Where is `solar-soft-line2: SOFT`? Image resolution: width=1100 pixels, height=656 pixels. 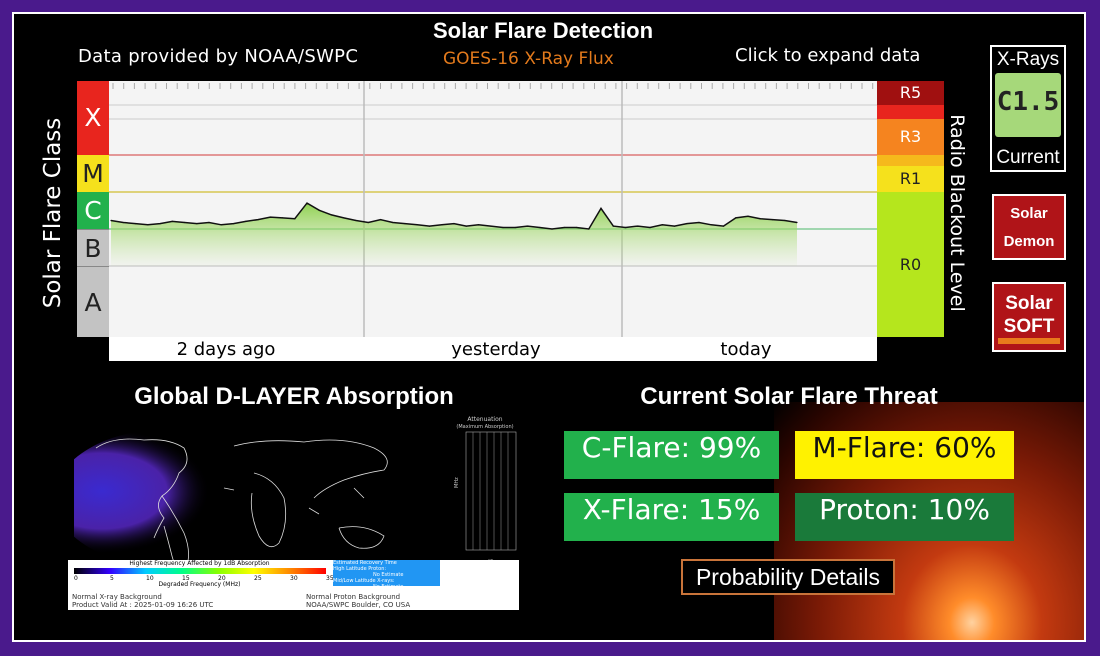 solar-soft-line2: SOFT is located at coordinates (1029, 326).